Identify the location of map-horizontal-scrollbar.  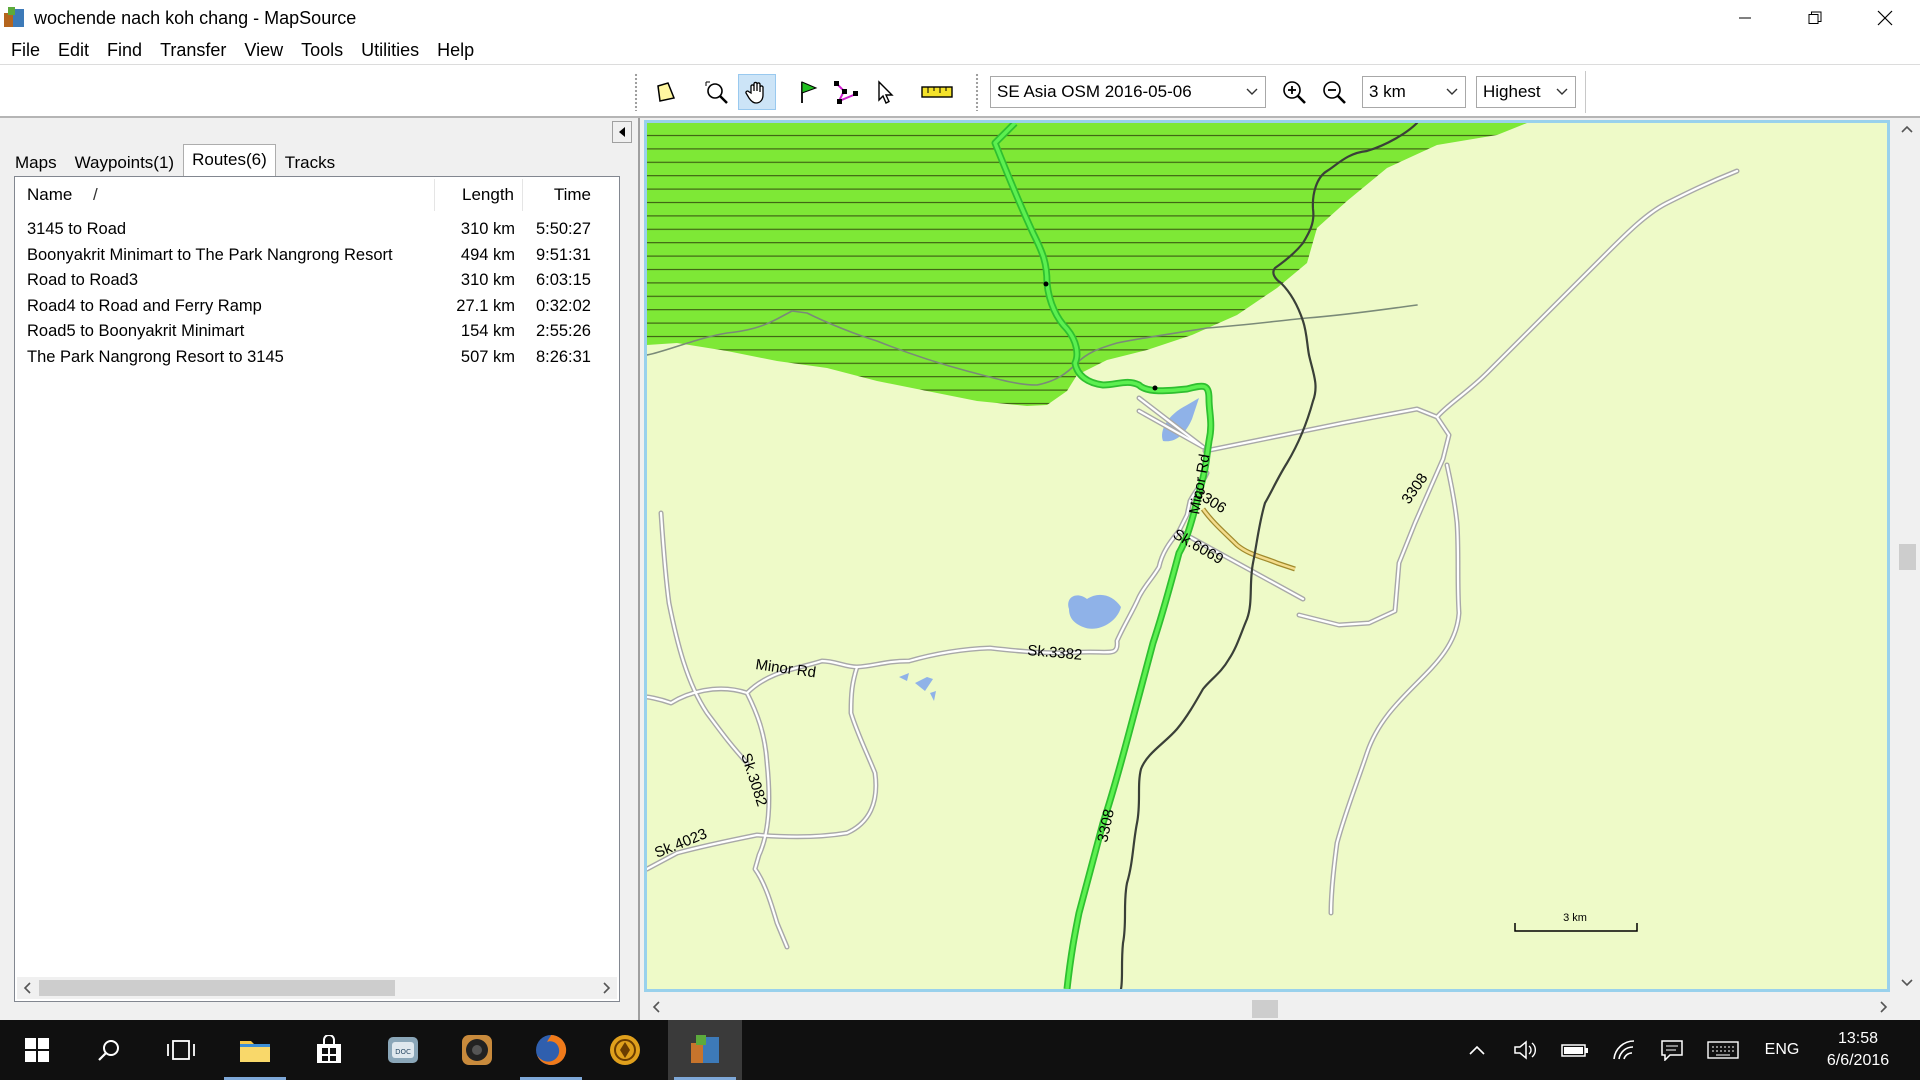
(1269, 1008).